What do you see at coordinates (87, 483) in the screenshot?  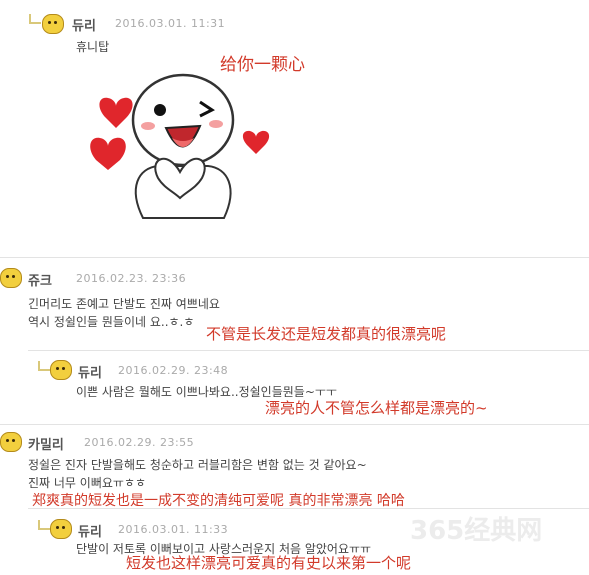 I see `comment-text: 진짜 너무 이뻐요ㅠㅎㅎ` at bounding box center [87, 483].